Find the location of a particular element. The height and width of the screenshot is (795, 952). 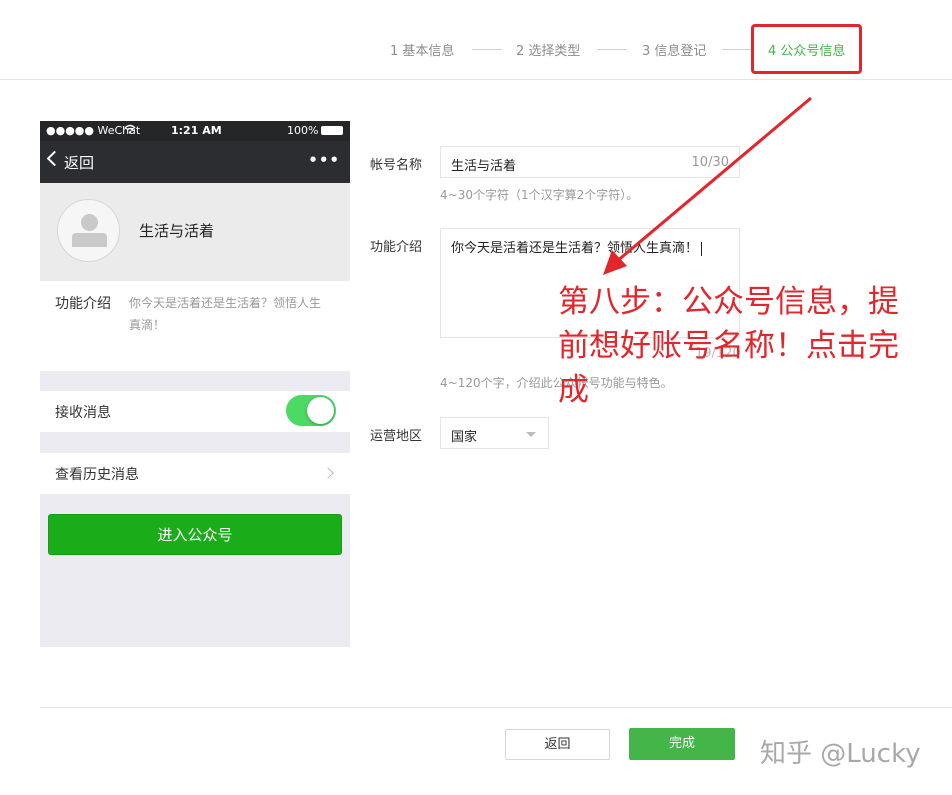

intro-textarea-text: 你今天是活着还是生活着？领悟人生真滴！ is located at coordinates (575, 248).